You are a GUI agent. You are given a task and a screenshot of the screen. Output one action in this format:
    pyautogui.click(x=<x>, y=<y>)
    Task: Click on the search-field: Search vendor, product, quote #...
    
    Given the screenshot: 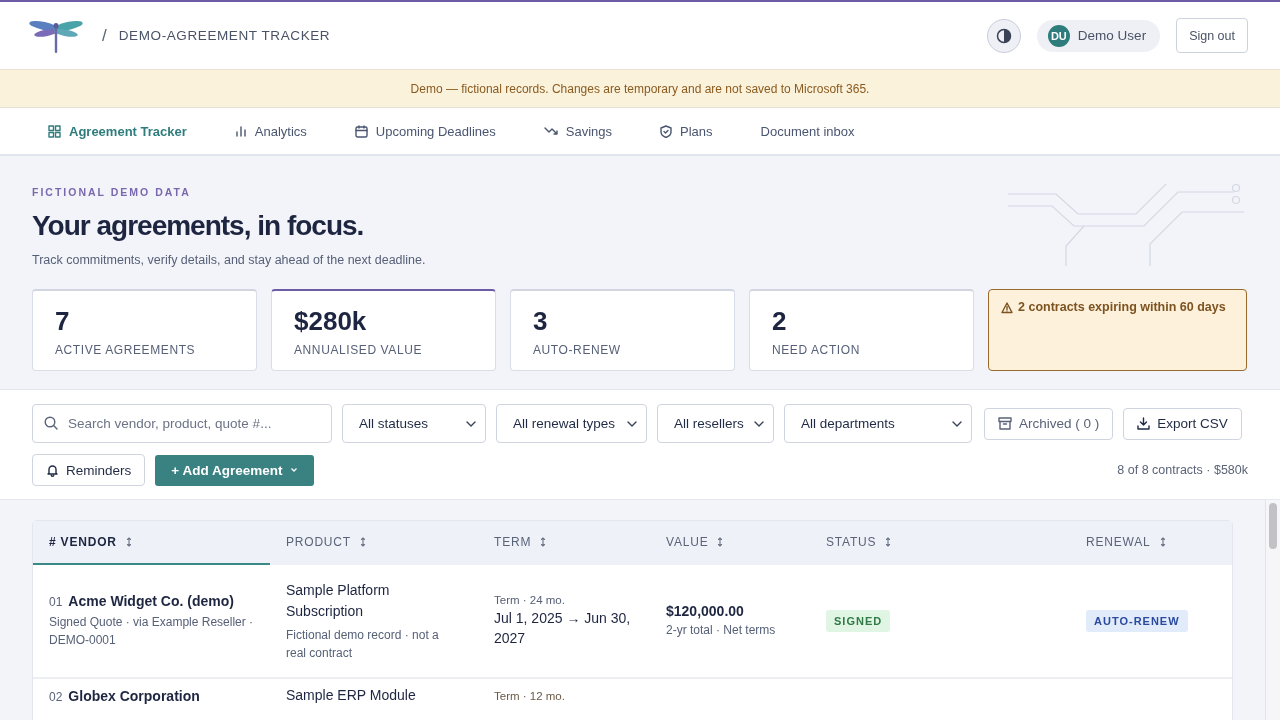 What is the action you would take?
    pyautogui.click(x=182, y=423)
    